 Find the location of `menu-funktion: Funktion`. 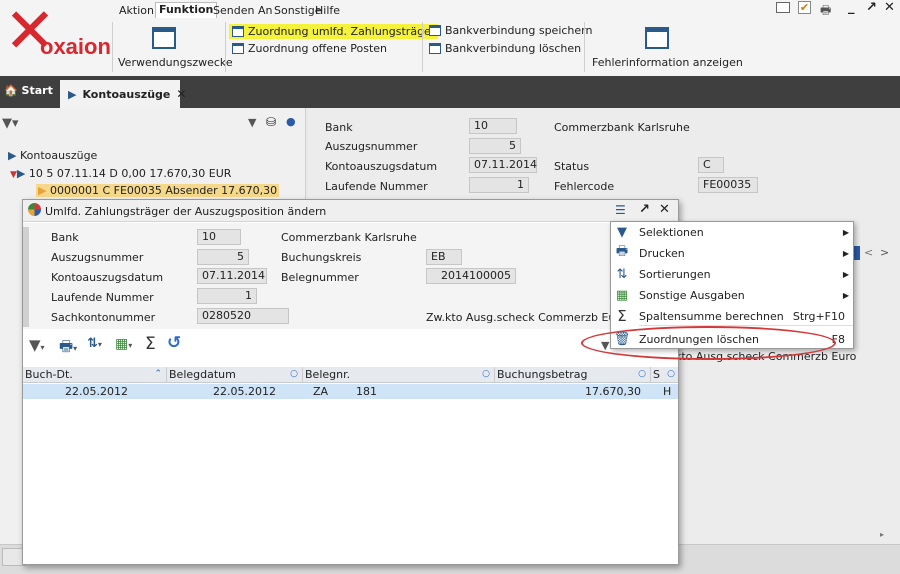

menu-funktion: Funktion is located at coordinates (186, 10).